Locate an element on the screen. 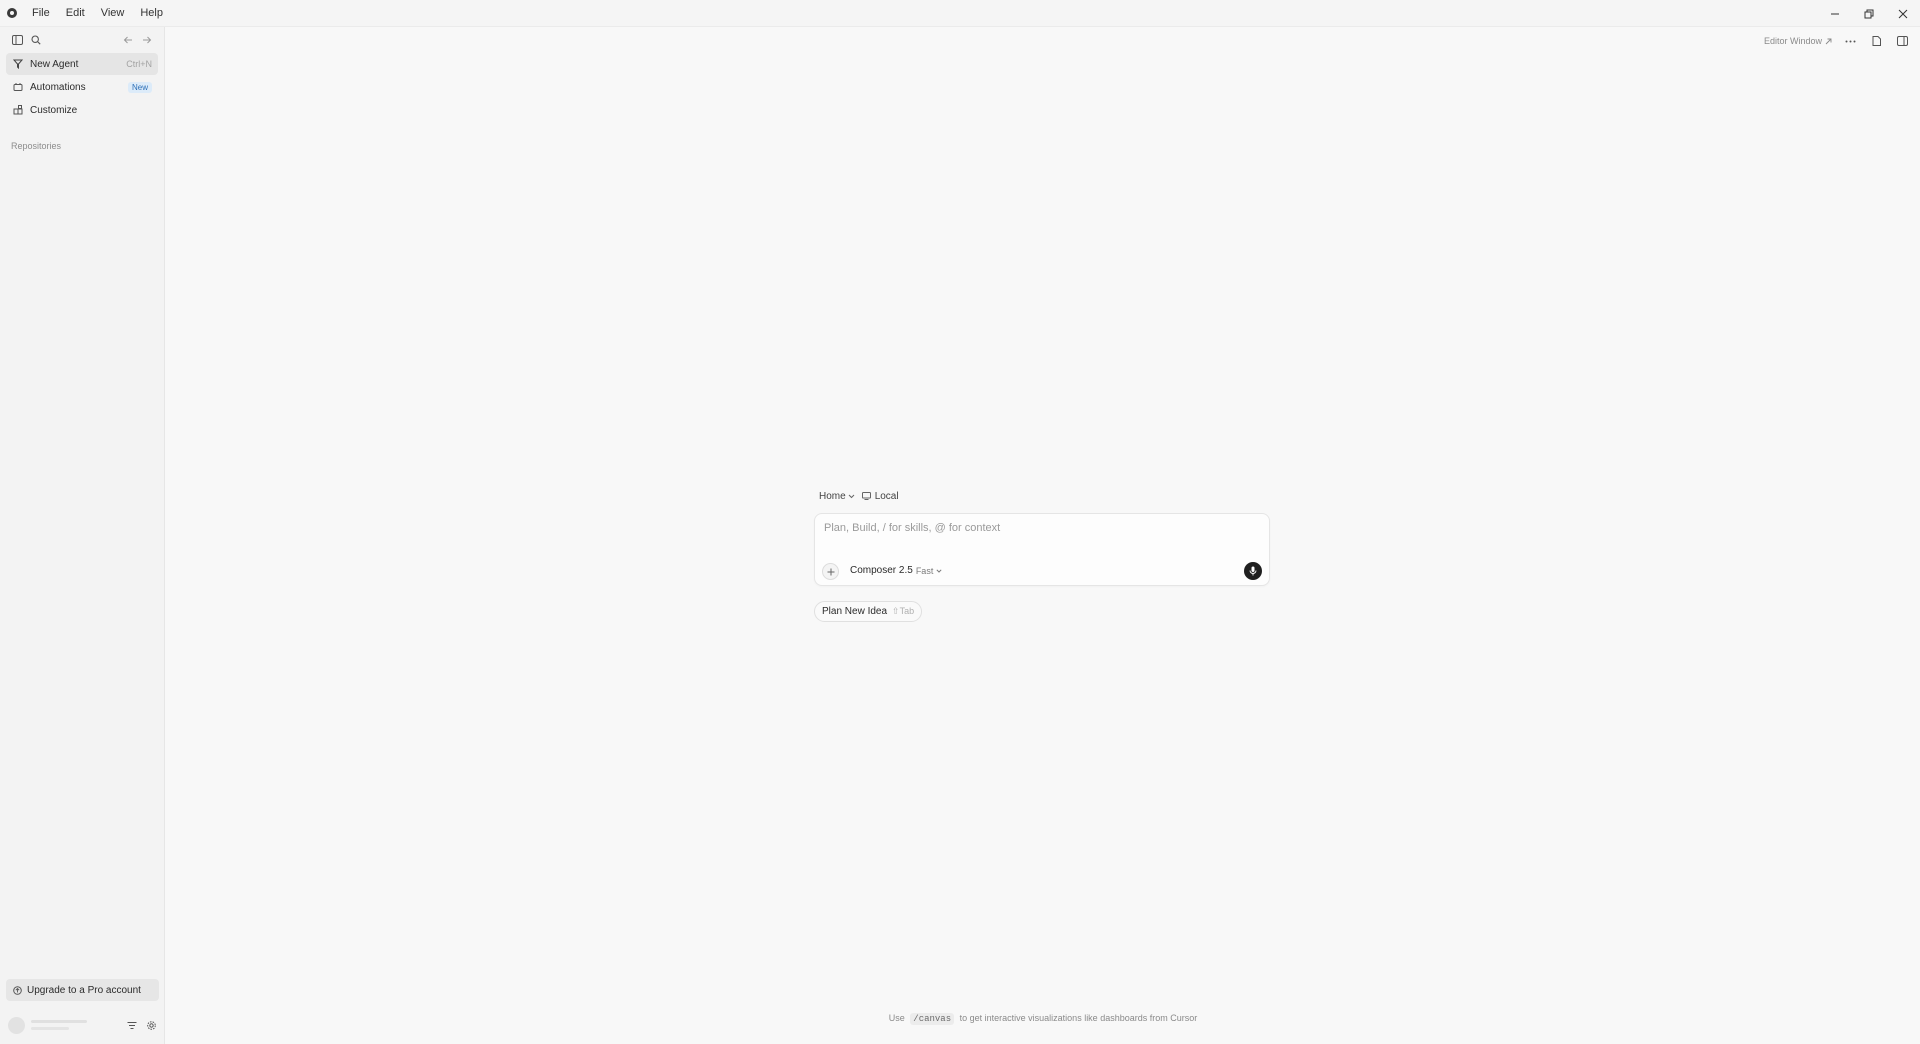 The image size is (1920, 1044). external-link-icon is located at coordinates (1828, 41).